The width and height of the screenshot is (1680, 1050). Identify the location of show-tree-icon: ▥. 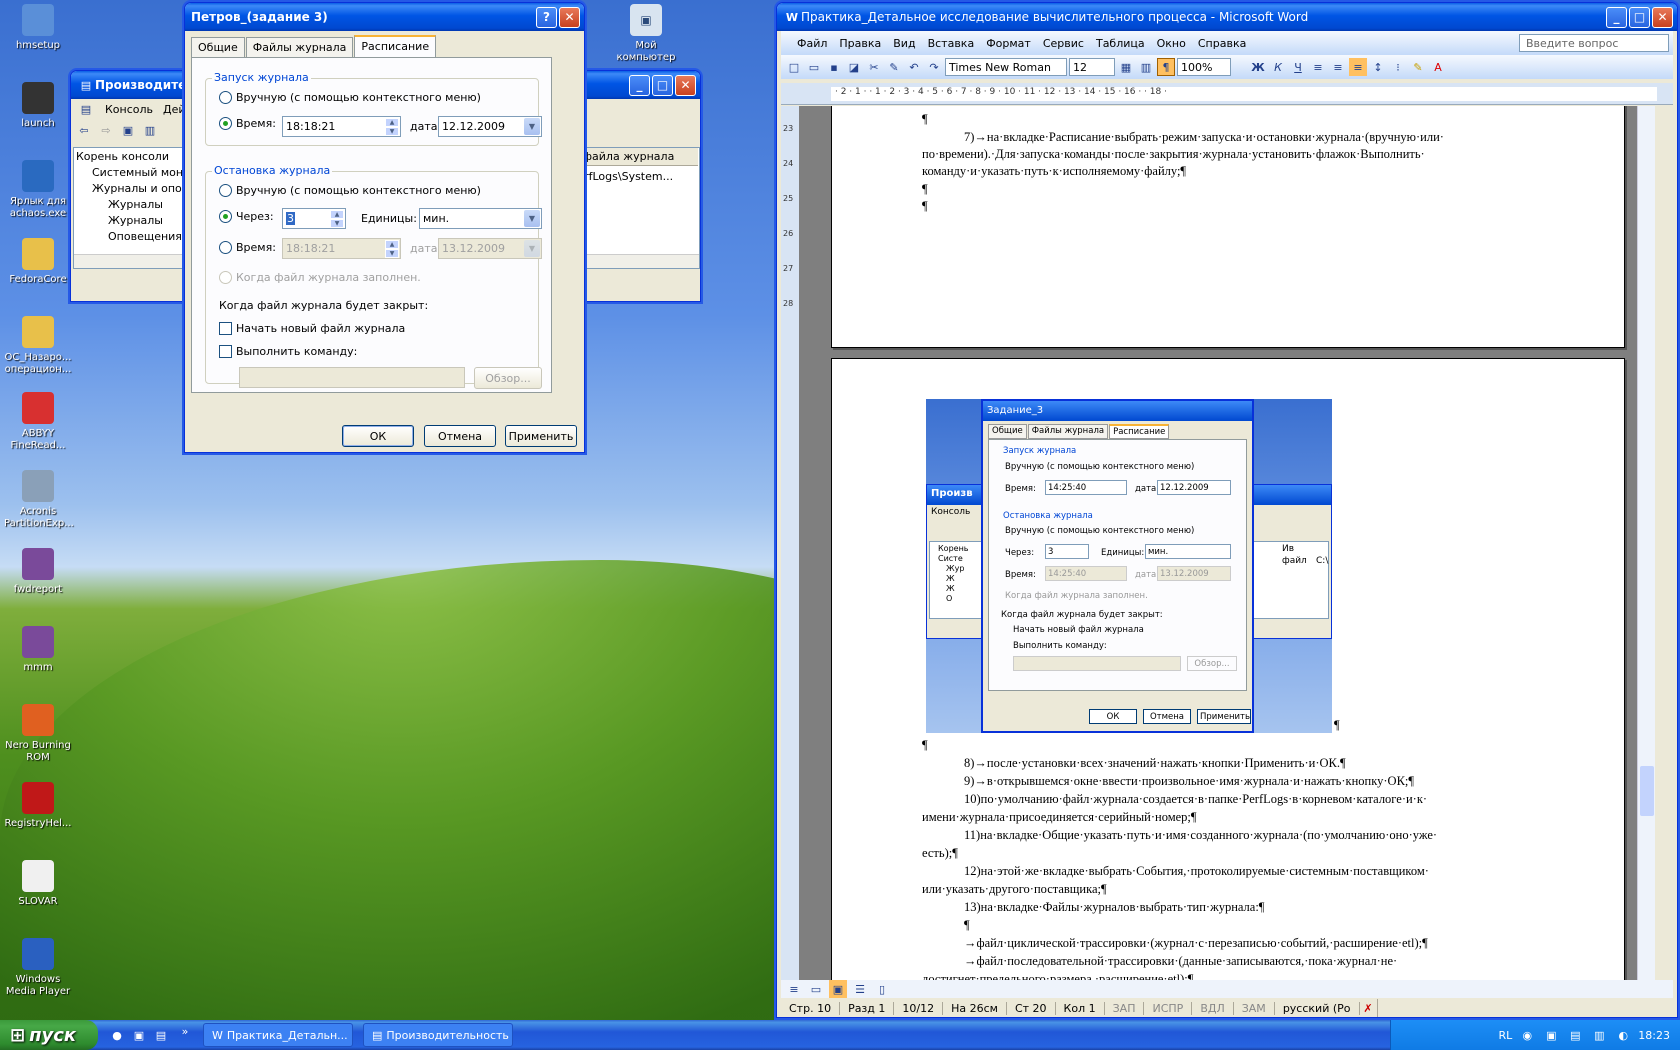
(150, 130).